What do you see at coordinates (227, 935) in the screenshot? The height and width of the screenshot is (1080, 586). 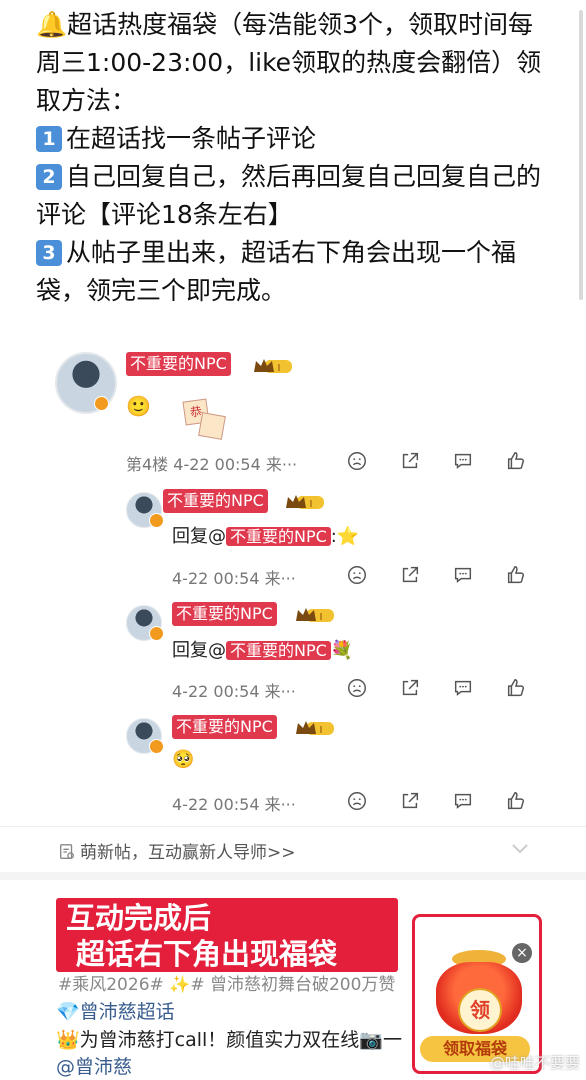 I see `overlay-banner: 互动完成后 超话右下角出现福袋` at bounding box center [227, 935].